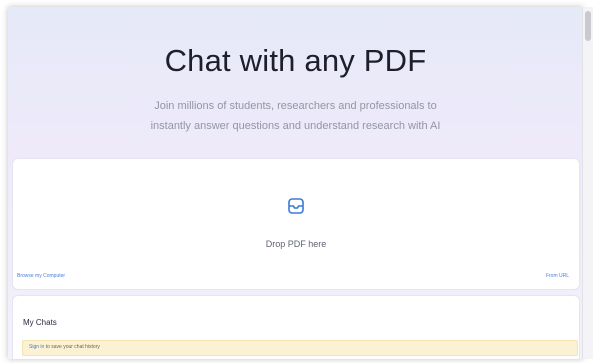  What do you see at coordinates (295, 60) in the screenshot?
I see `page-title: Chat with any PDF` at bounding box center [295, 60].